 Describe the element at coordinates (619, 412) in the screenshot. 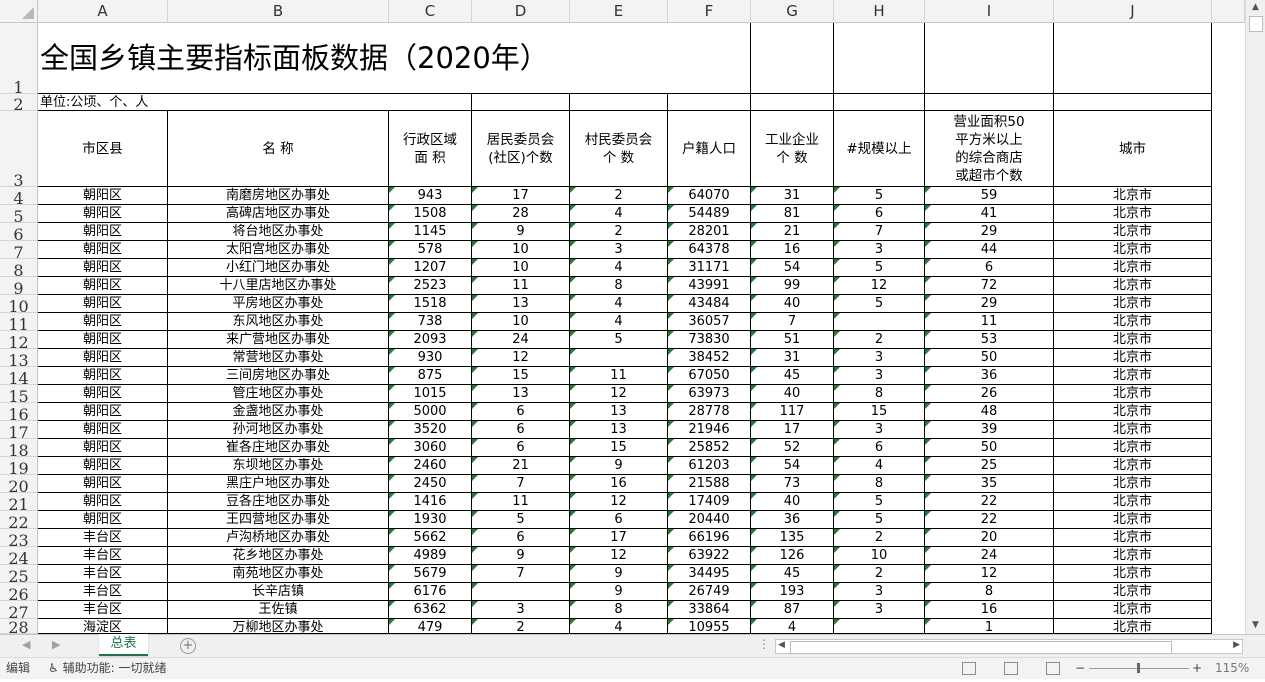

I see `cell-e16: 13` at that location.